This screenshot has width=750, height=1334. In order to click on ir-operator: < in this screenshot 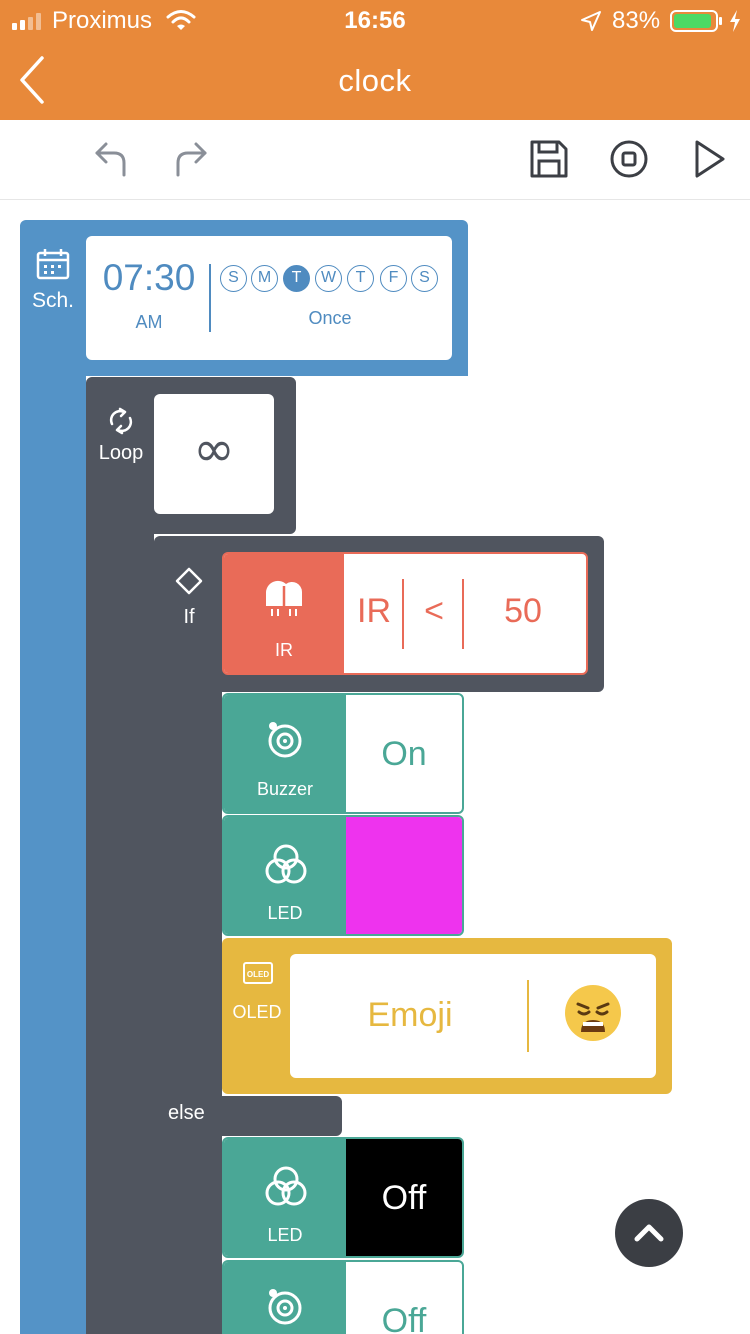, I will do `click(434, 611)`.